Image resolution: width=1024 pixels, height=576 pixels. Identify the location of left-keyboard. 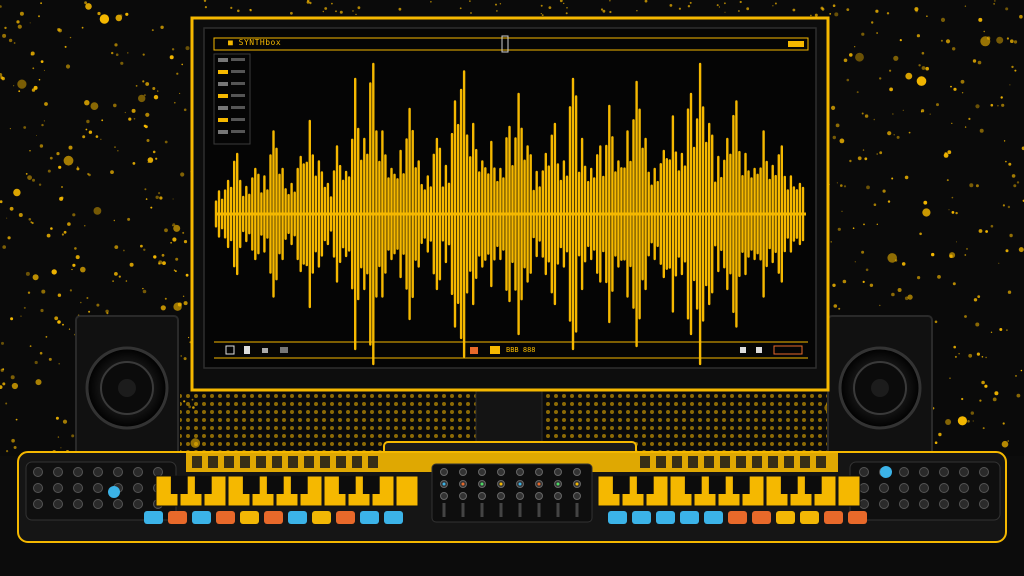
(287, 491).